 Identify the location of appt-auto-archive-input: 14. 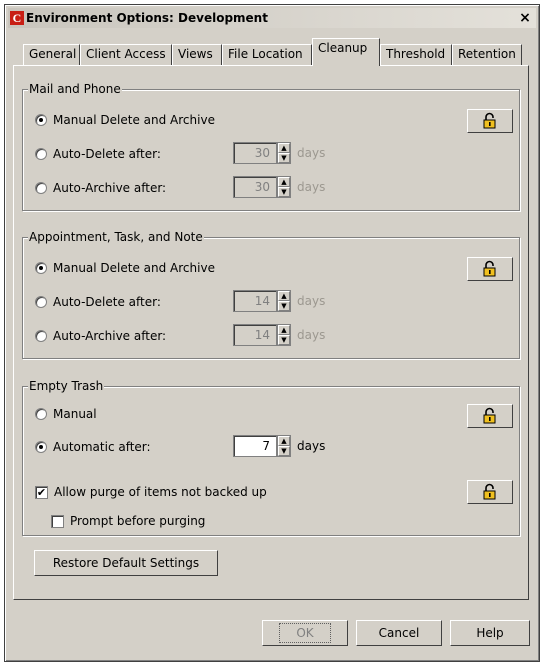
(255, 335).